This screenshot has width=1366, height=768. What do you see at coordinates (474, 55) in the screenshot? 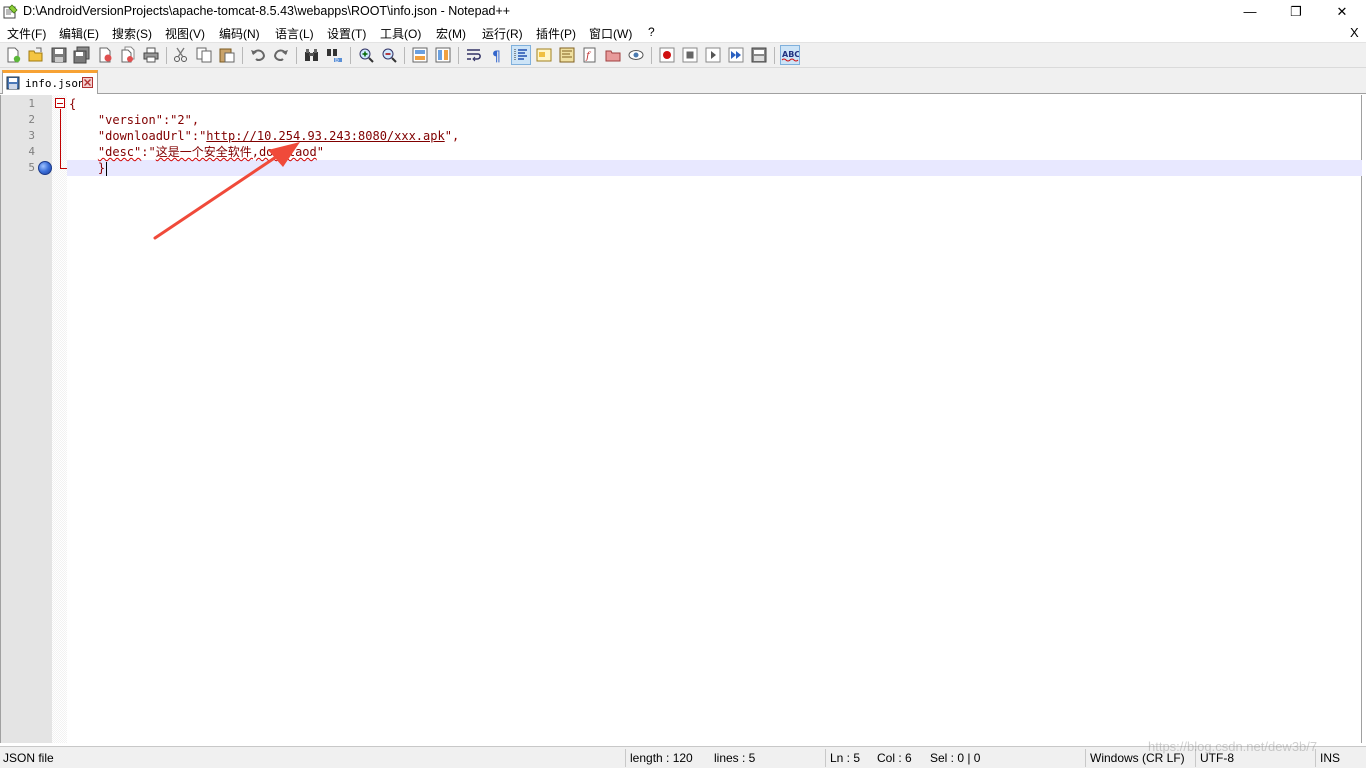
I see `word-wrap-icon` at bounding box center [474, 55].